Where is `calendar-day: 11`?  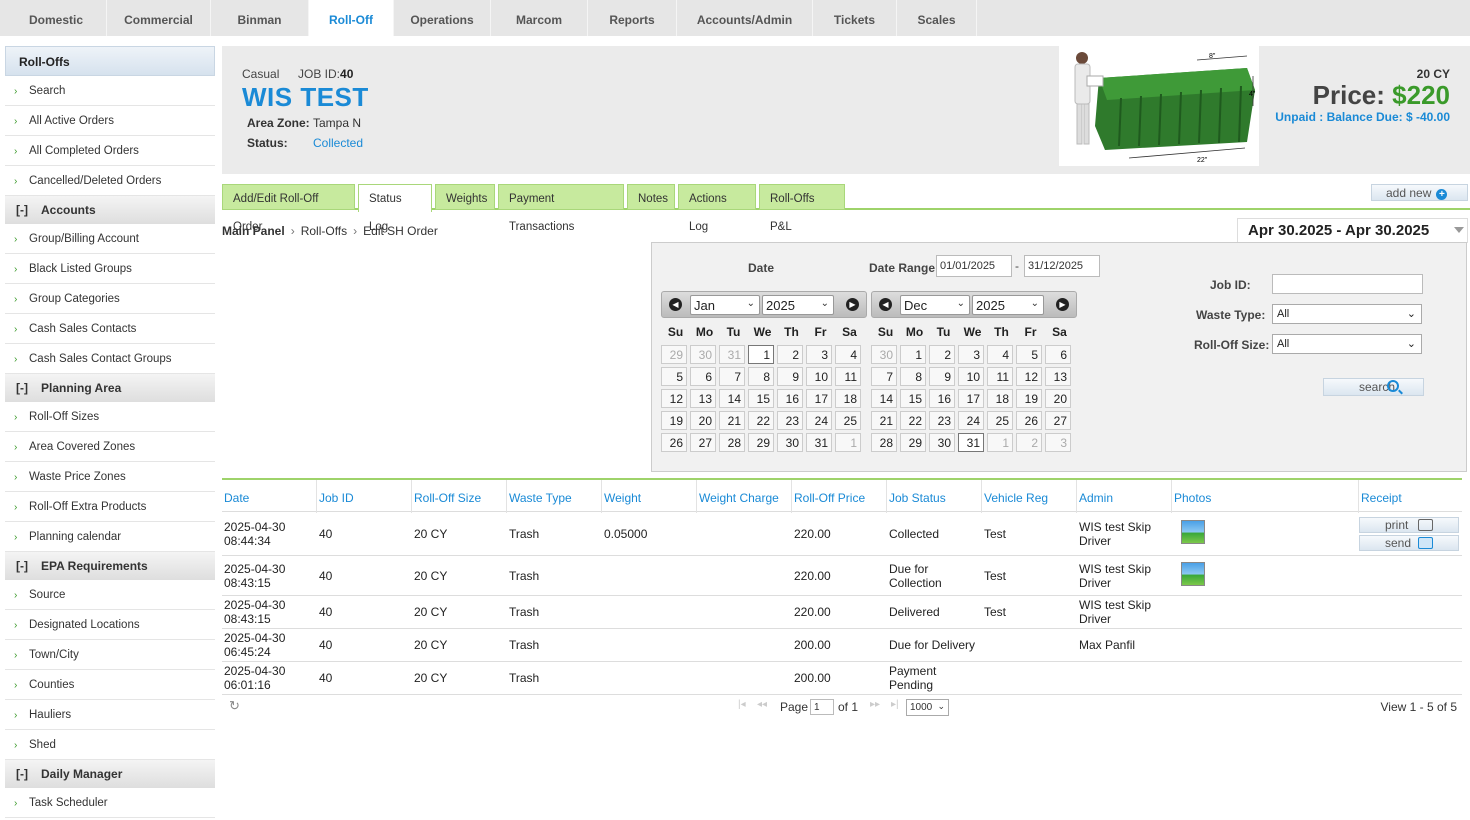 calendar-day: 11 is located at coordinates (1000, 376).